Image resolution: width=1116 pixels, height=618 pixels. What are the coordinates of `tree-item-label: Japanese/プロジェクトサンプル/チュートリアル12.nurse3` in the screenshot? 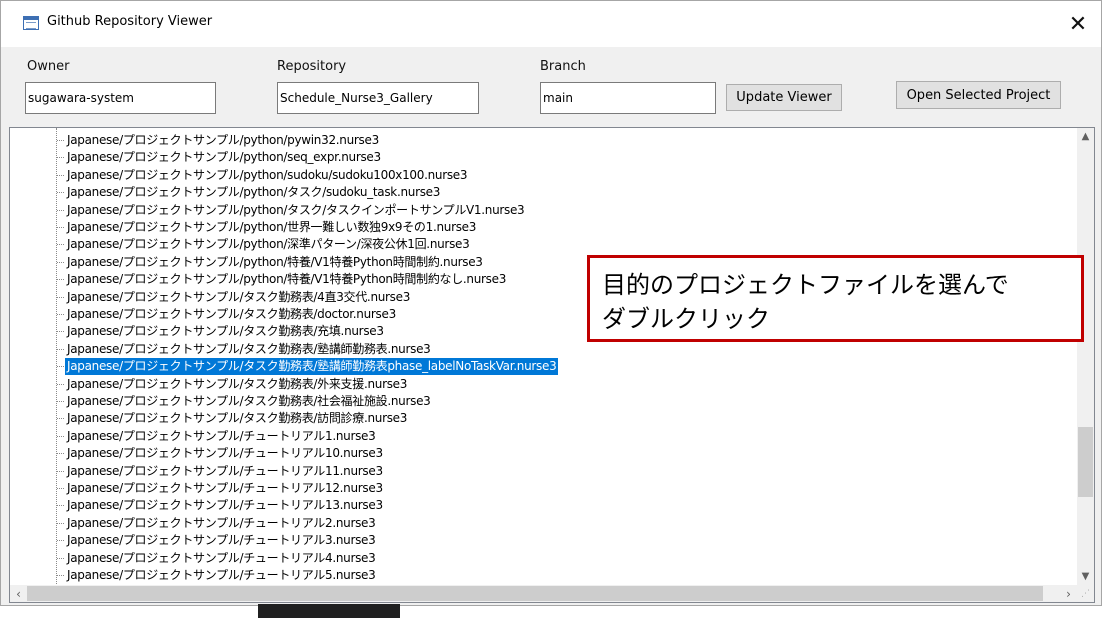 It's located at (225, 488).